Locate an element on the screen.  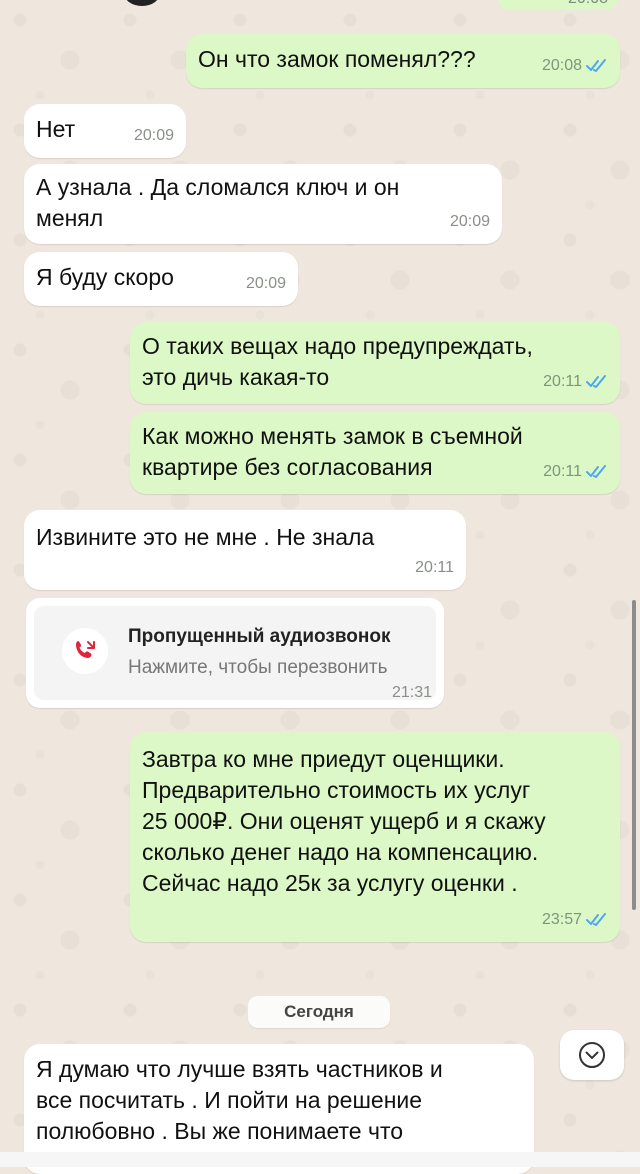
input-bar is located at coordinates (320, 1159).